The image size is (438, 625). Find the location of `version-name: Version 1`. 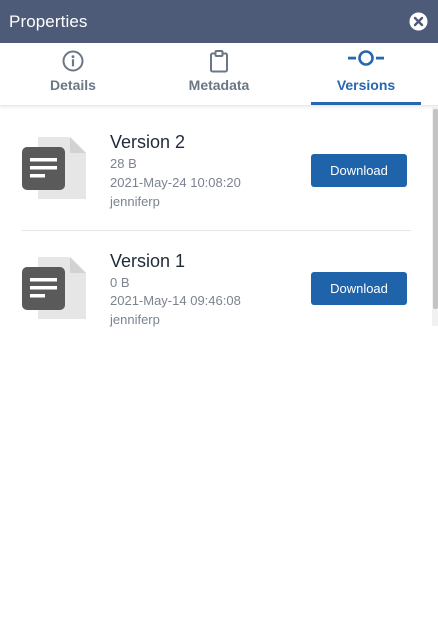

version-name: Version 1 is located at coordinates (148, 261).